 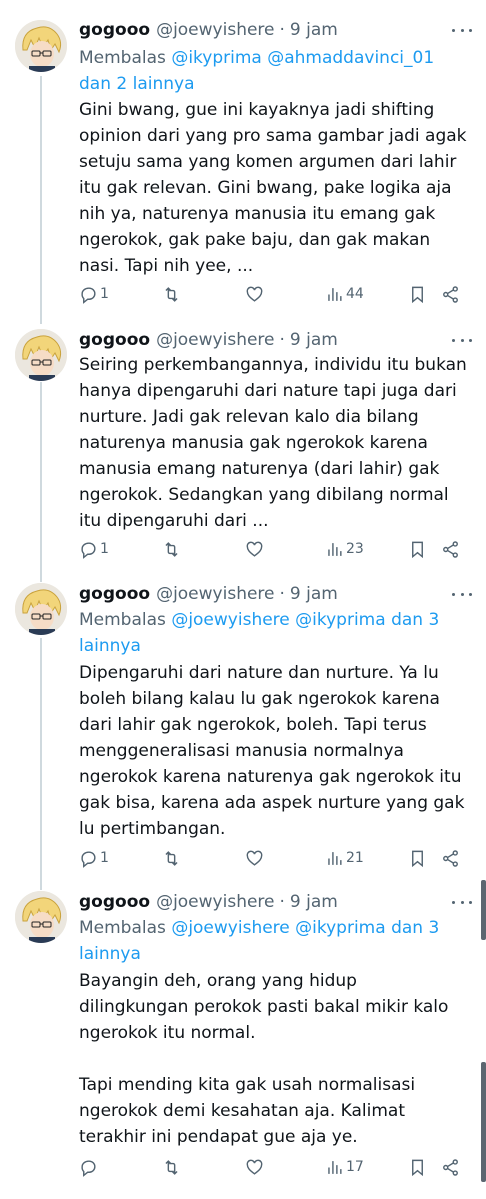 What do you see at coordinates (344, 1167) in the screenshot?
I see `views-button: 17` at bounding box center [344, 1167].